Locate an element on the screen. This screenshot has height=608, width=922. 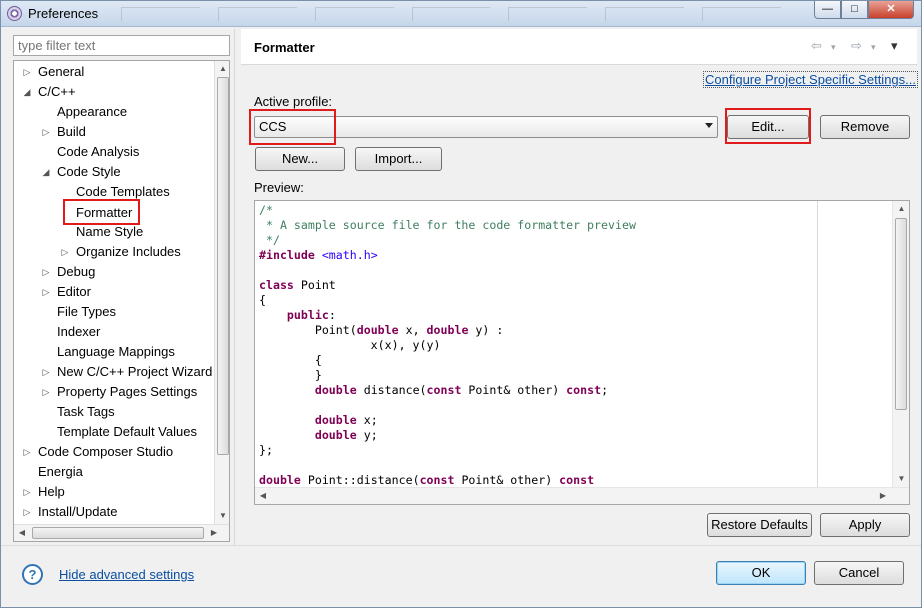
code-line: x(x), y(y) is located at coordinates (350, 345).